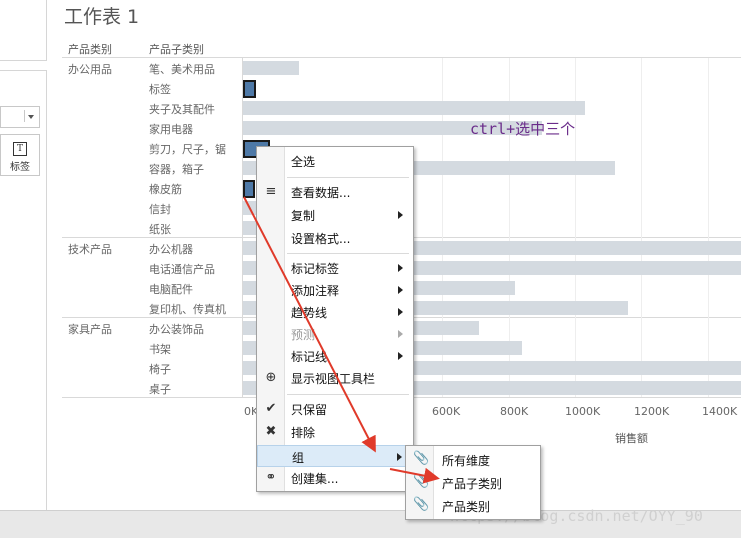  I want to click on arrow-to-subcategory, so click(414, 475).